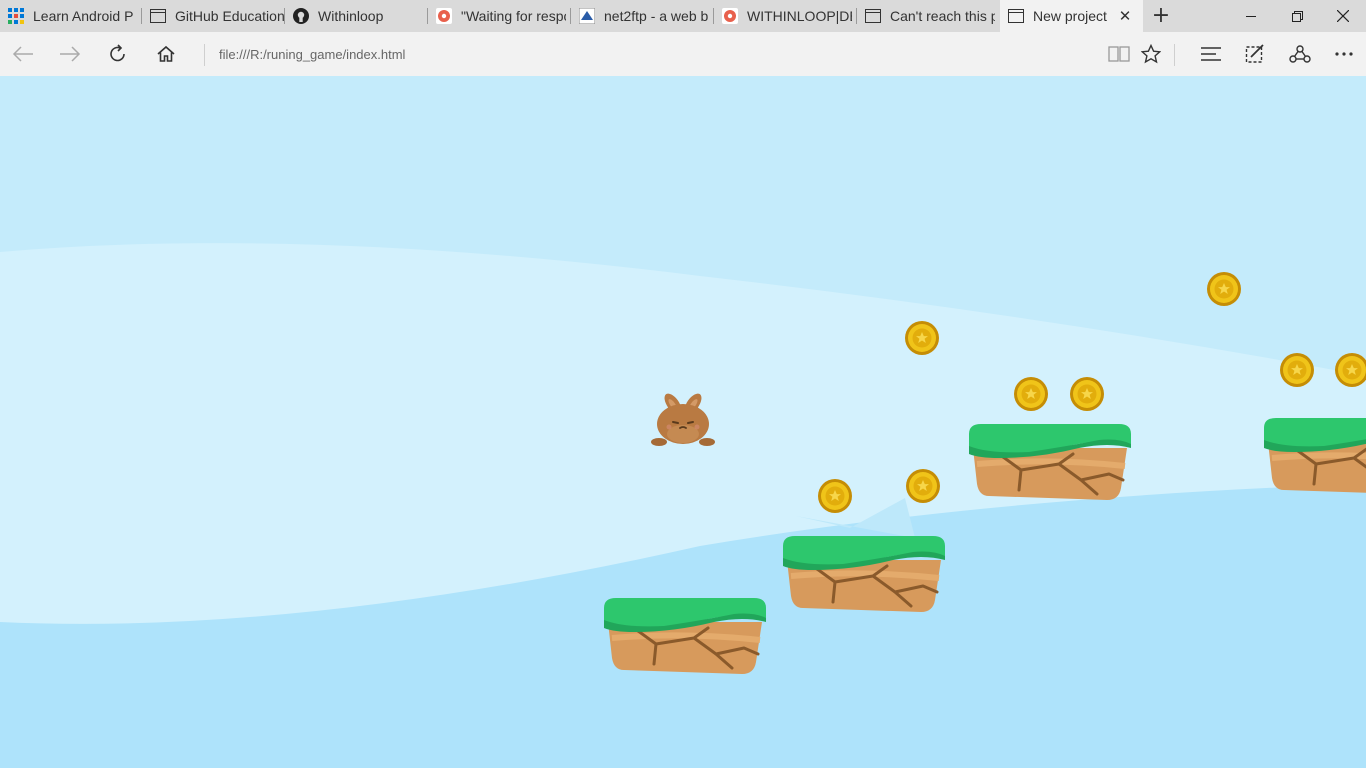 This screenshot has height=768, width=1366. What do you see at coordinates (1251, 16) in the screenshot?
I see `minimize-button` at bounding box center [1251, 16].